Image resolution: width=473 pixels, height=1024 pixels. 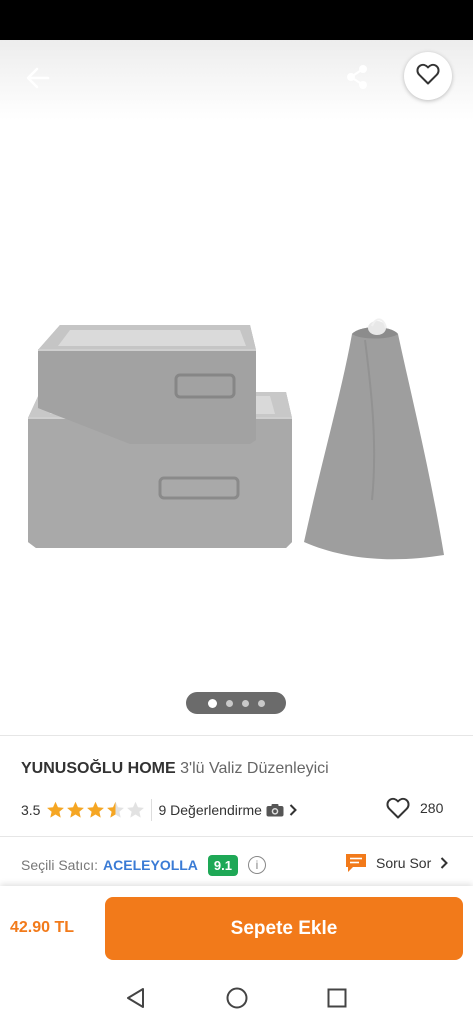 What do you see at coordinates (116, 809) in the screenshot?
I see `star-half-icon` at bounding box center [116, 809].